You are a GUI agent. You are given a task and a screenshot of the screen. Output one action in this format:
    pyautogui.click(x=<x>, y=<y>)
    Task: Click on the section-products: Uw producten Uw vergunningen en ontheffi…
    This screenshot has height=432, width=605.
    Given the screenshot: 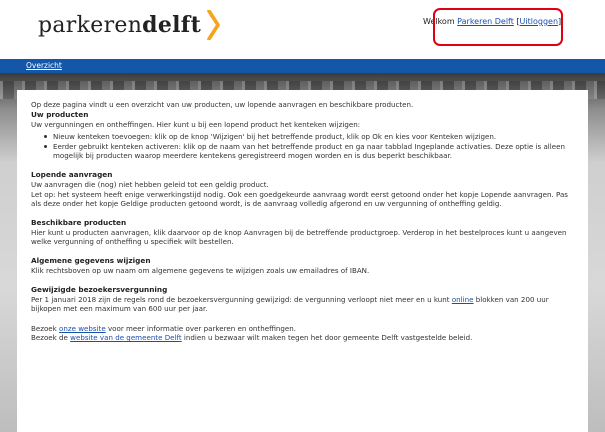 What is the action you would take?
    pyautogui.click(x=302, y=135)
    